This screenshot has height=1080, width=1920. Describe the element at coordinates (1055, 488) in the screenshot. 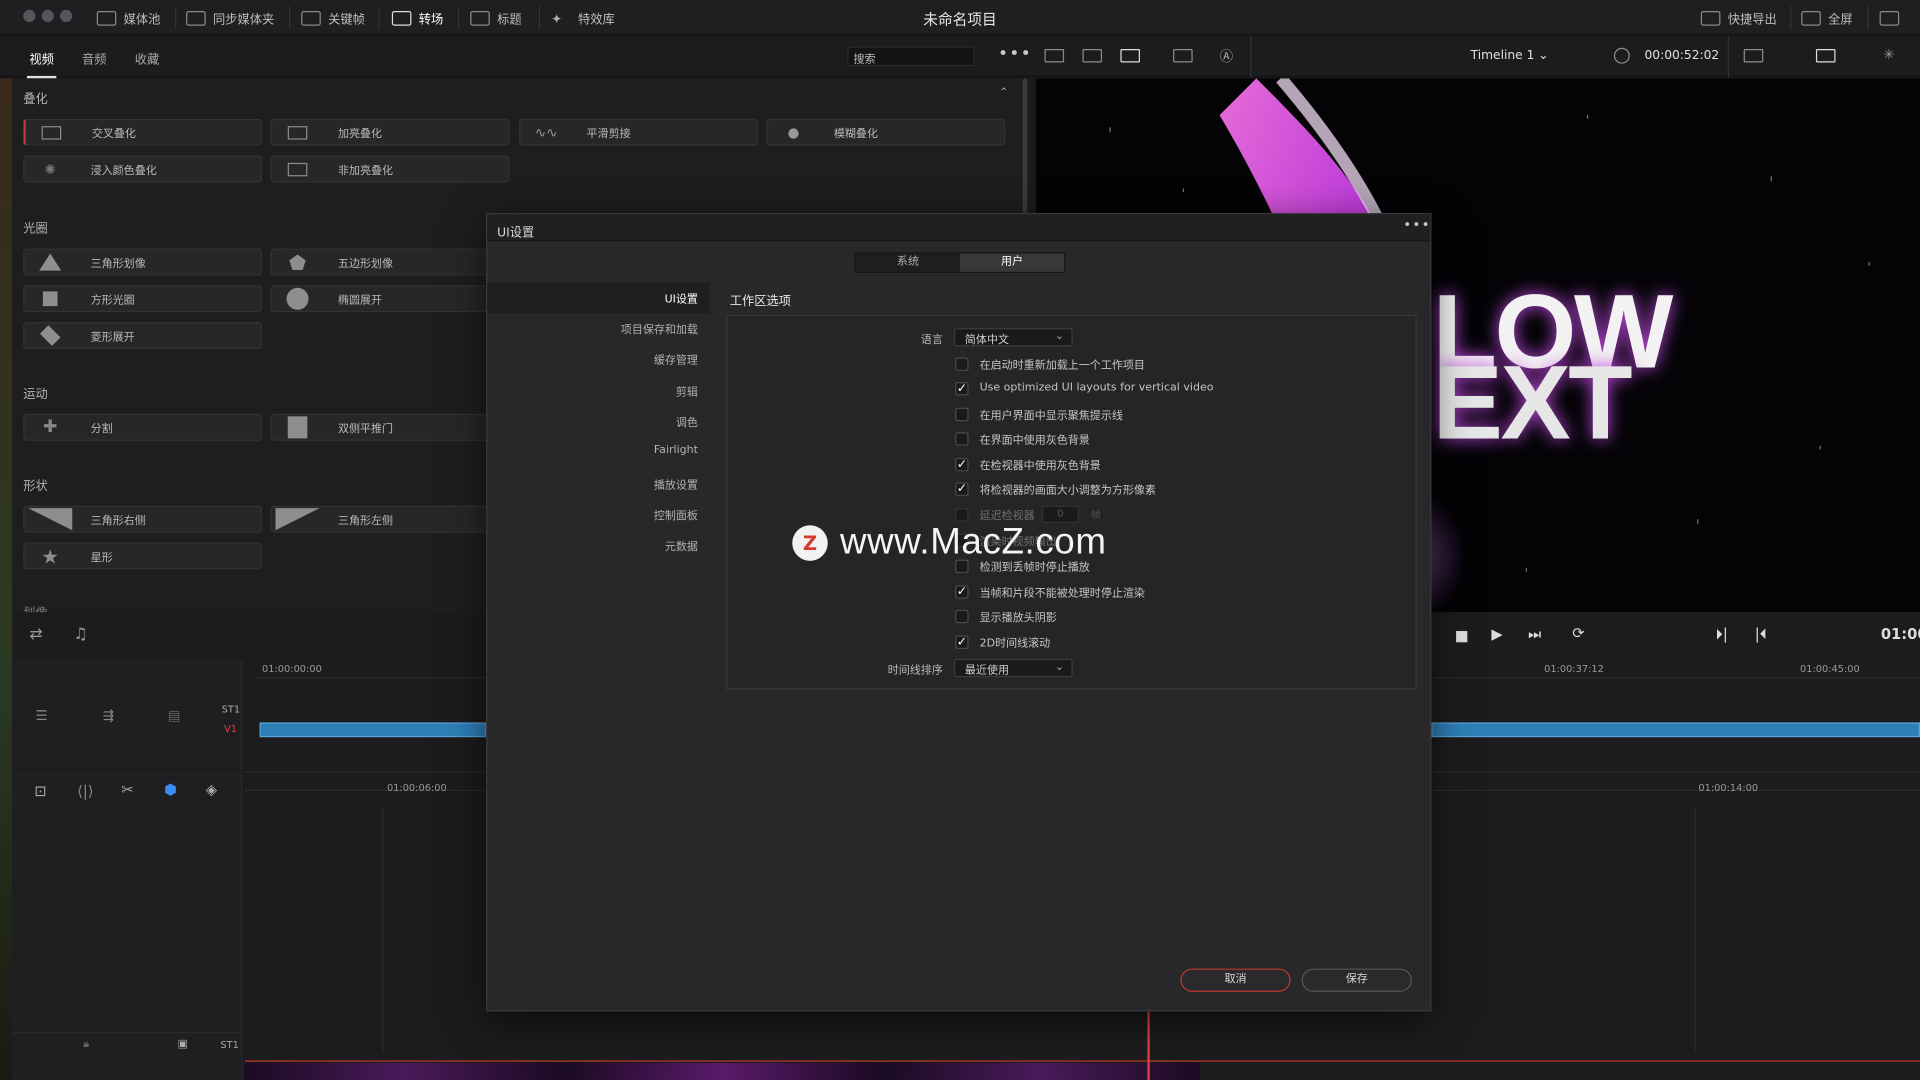

I see `option-square-pixel-viewer: ✓ 将检视器的画面大小调整为方形像素` at that location.